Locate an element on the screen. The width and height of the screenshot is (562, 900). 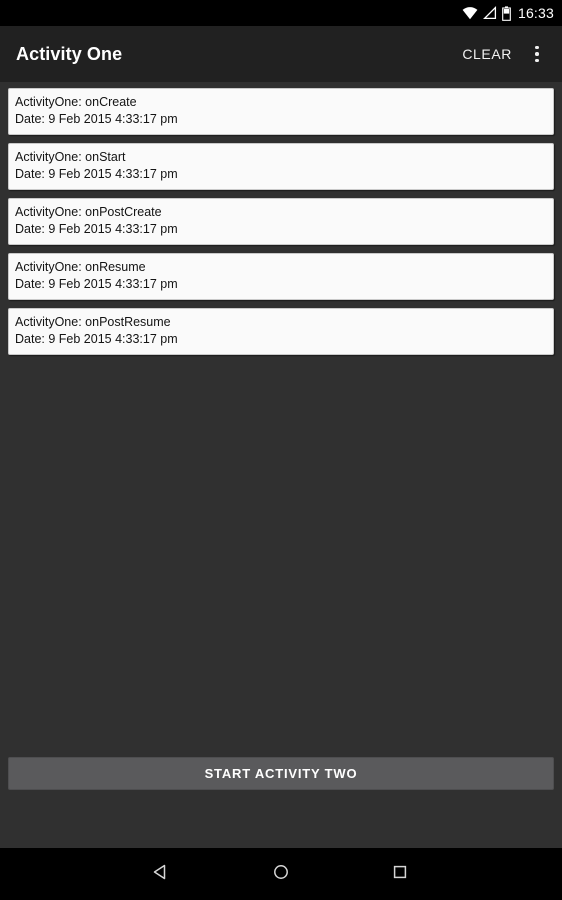
nav-home-button is located at coordinates (281, 874).